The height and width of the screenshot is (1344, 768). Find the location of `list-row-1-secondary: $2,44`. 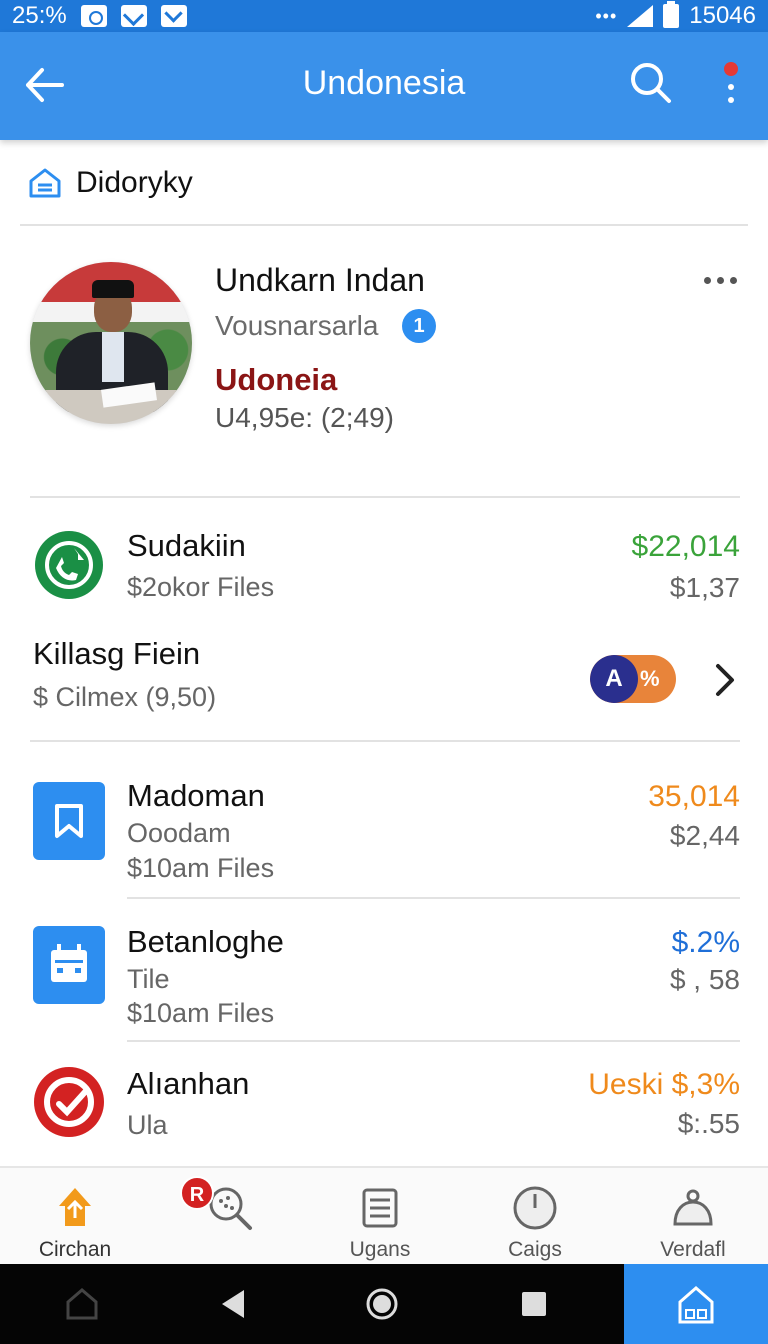

list-row-1-secondary: $2,44 is located at coordinates (704, 835).